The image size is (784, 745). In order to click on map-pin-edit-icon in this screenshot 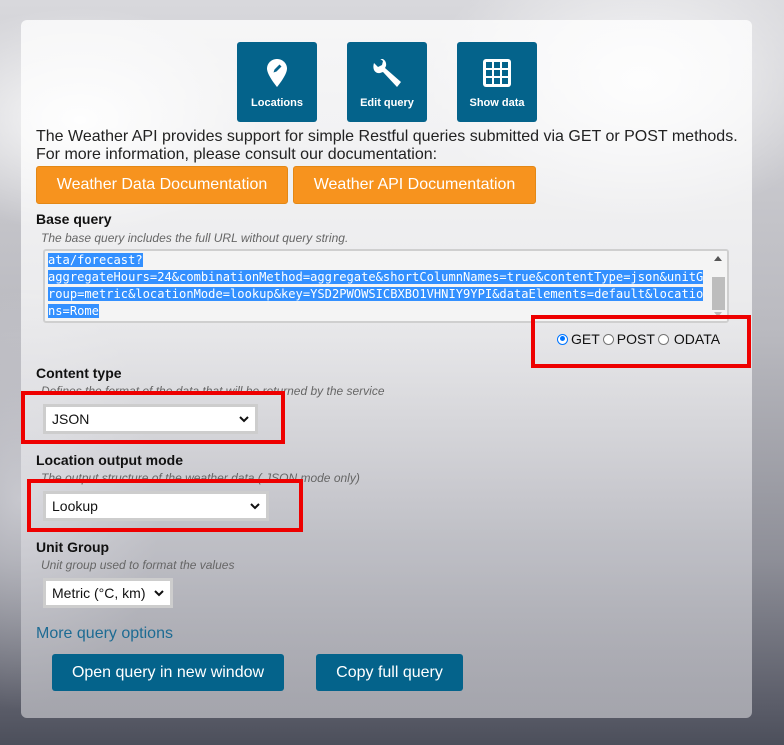, I will do `click(277, 73)`.